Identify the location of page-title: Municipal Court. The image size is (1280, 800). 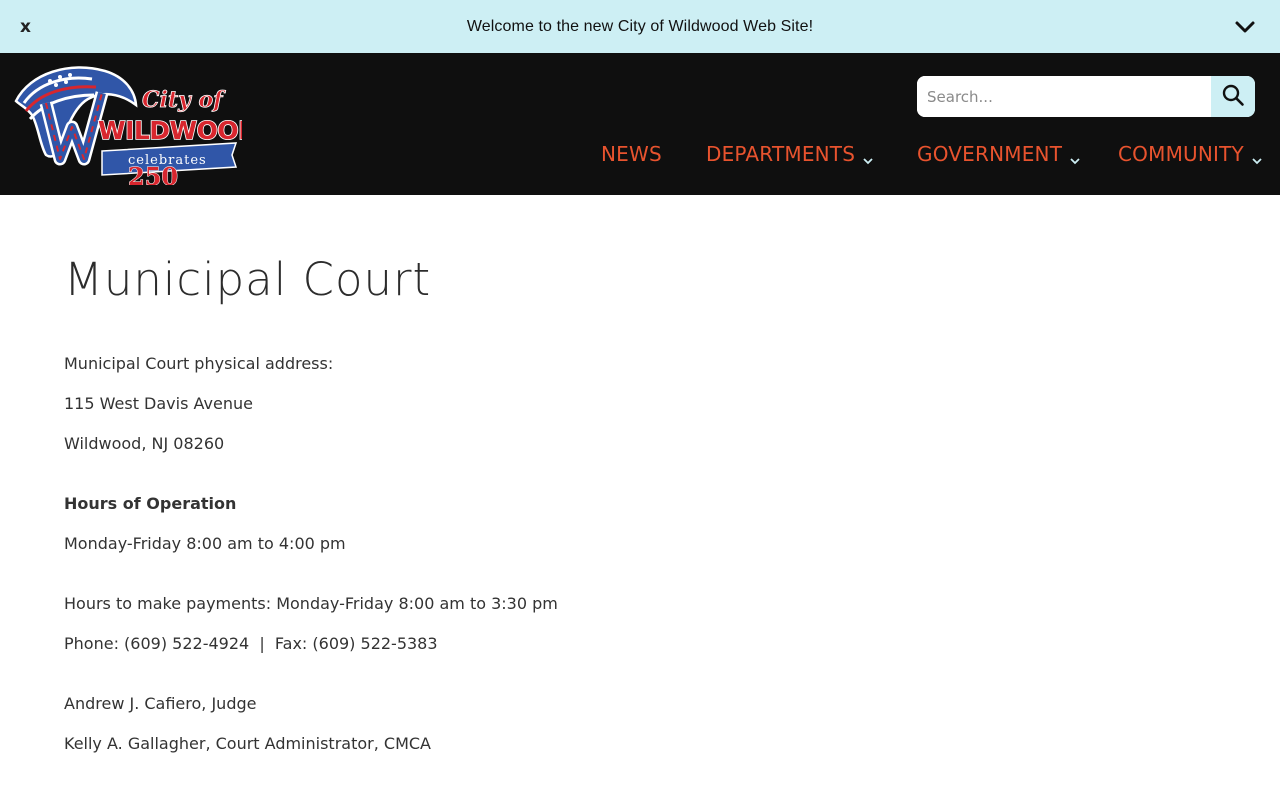
(248, 279).